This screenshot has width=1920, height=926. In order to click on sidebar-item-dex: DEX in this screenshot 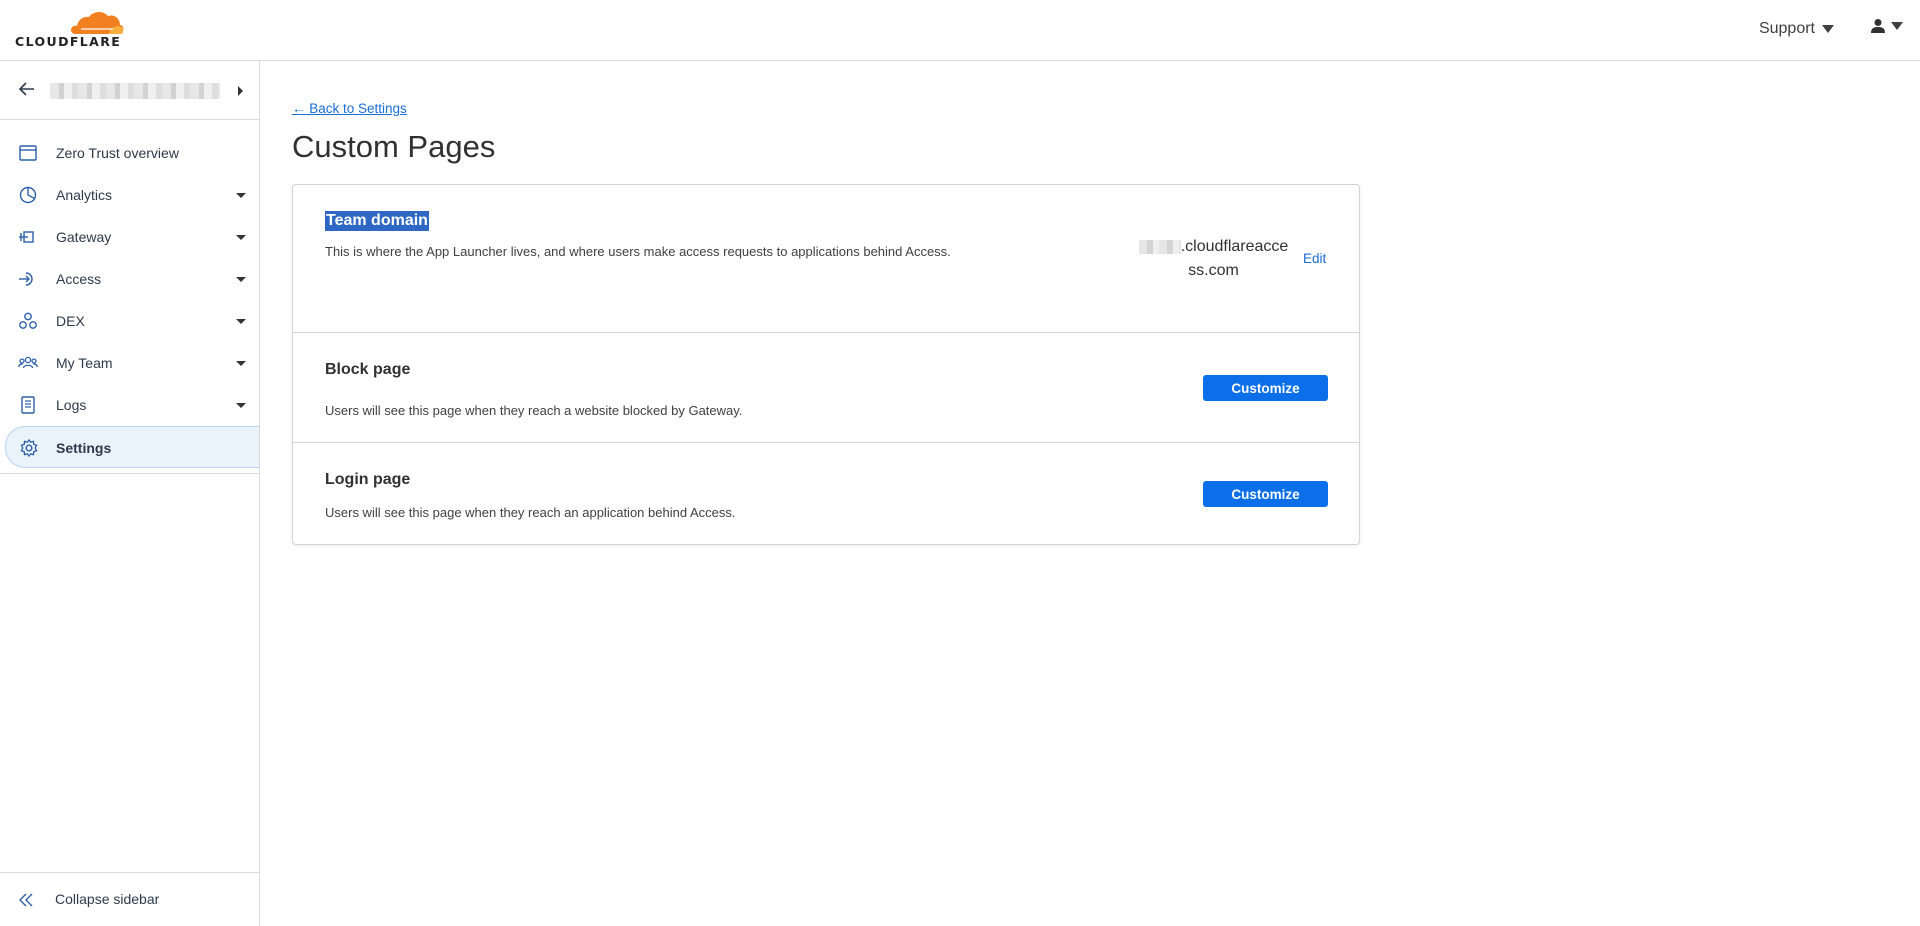, I will do `click(129, 321)`.